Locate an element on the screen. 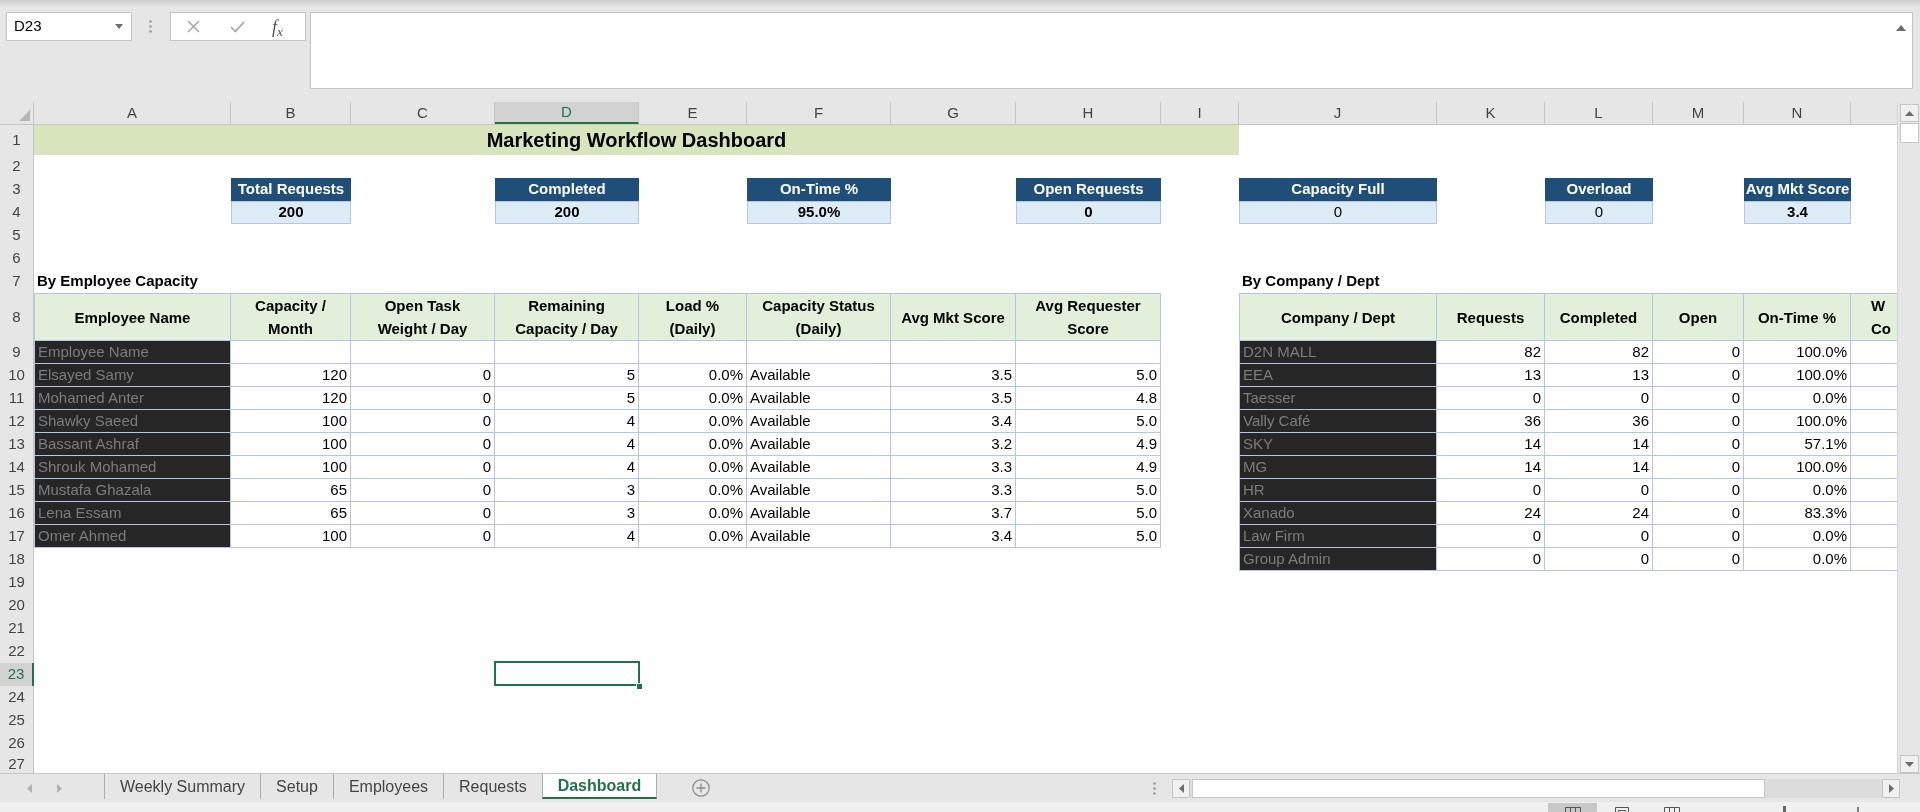 The width and height of the screenshot is (1920, 812). row-header: 14 is located at coordinates (17, 467).